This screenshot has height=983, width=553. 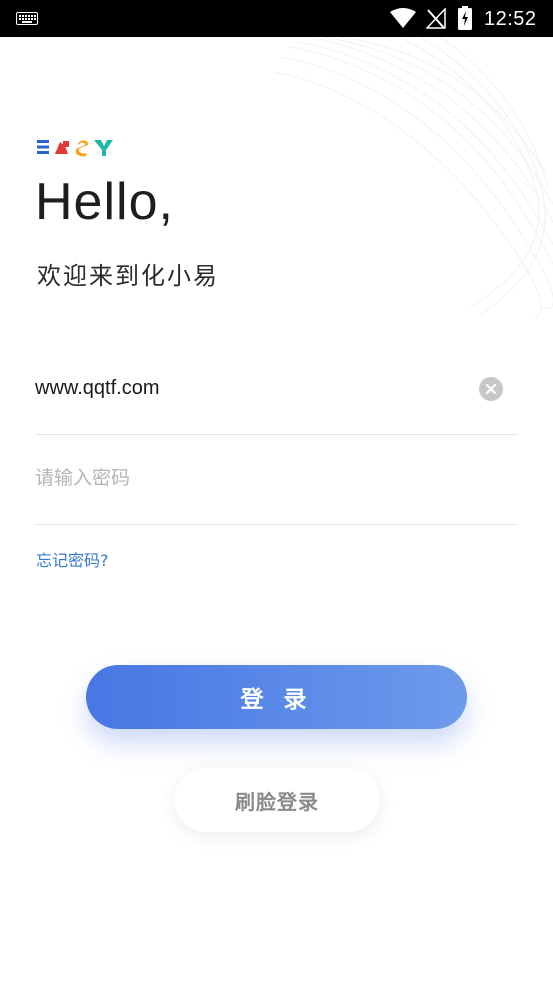 I want to click on keyboard-icon, so click(x=27, y=18).